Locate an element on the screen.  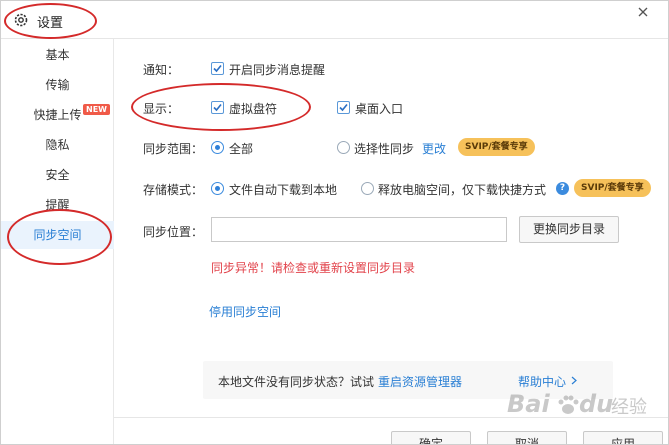
cancel-button: 取消 is located at coordinates (527, 437).